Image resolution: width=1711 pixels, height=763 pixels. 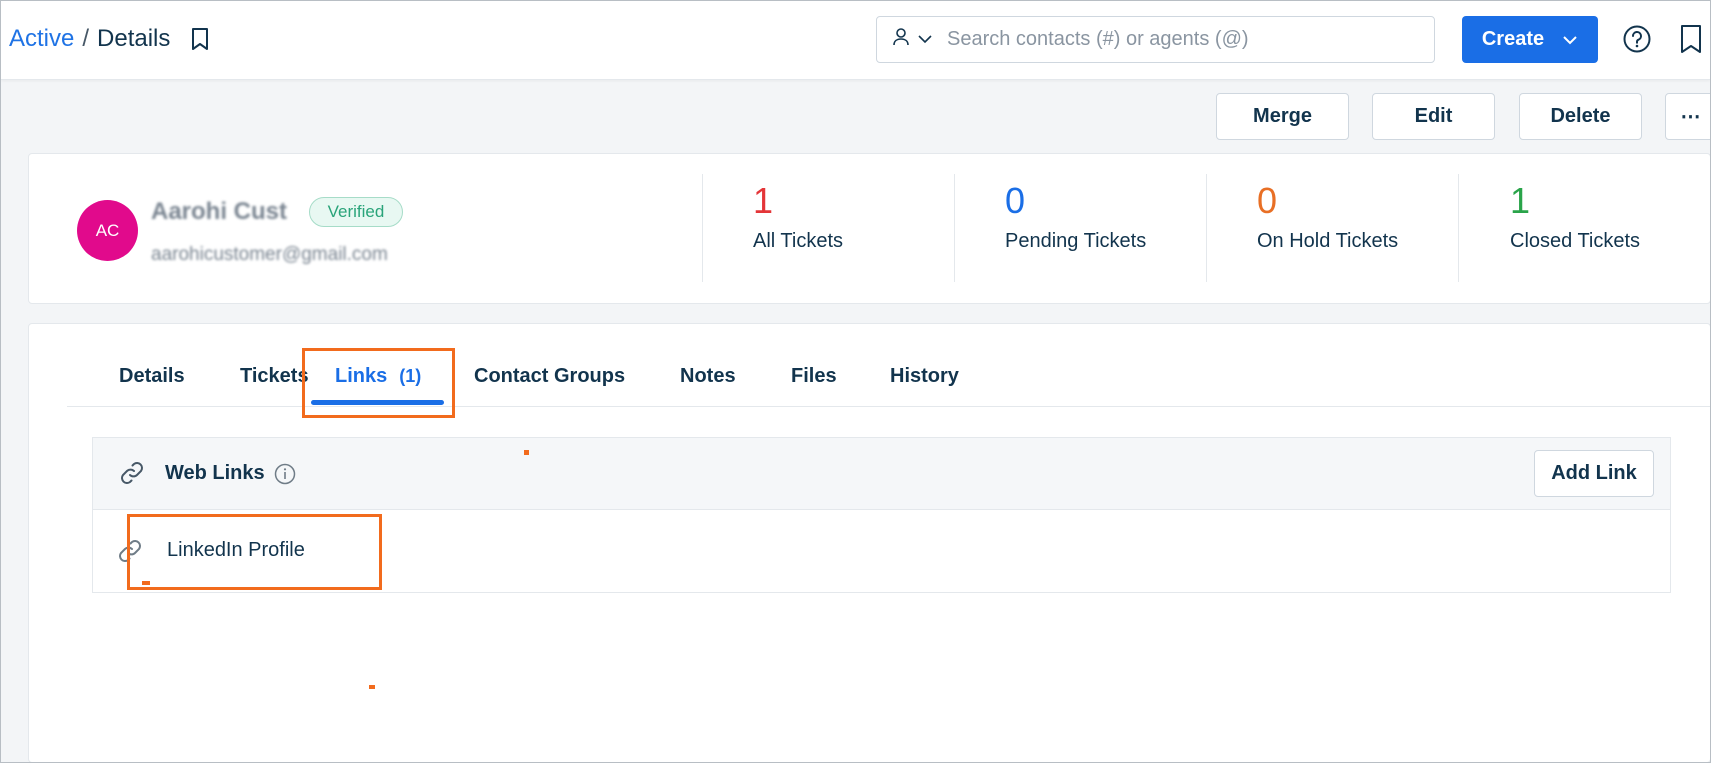 I want to click on contact-email: aarohicustomer@gmail.com, so click(x=269, y=254).